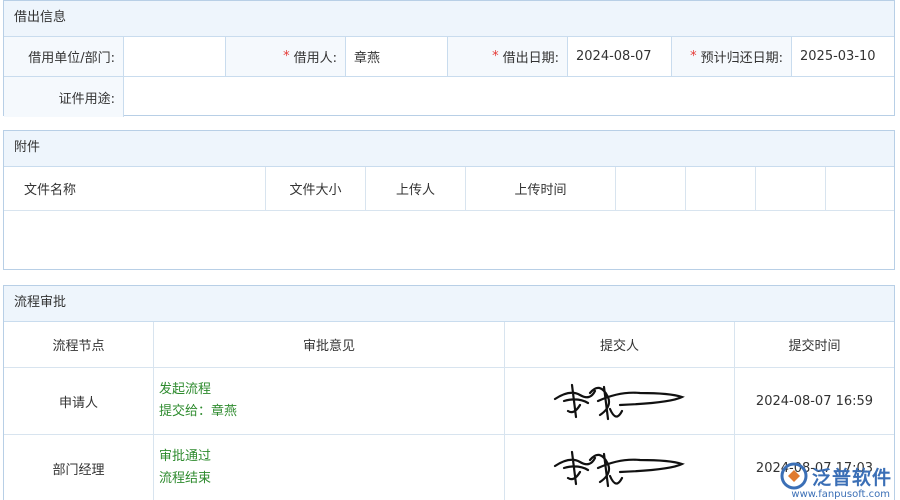 The height and width of the screenshot is (500, 900). I want to click on col-opinion: 审批意见, so click(329, 344).